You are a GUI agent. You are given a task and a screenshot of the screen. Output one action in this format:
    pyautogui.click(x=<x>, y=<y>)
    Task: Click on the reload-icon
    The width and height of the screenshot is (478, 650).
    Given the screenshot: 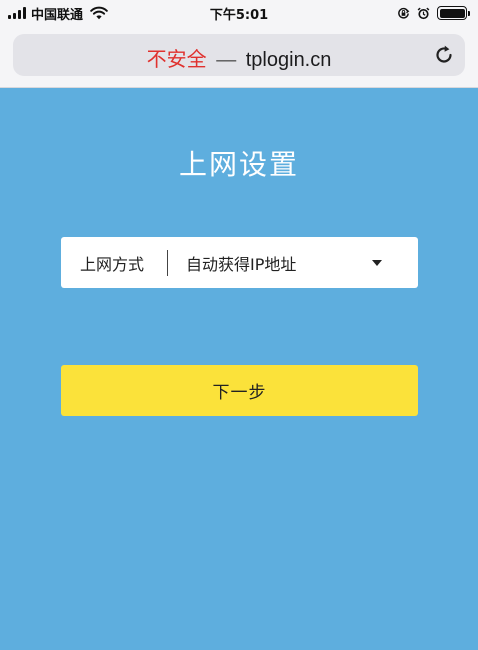 What is the action you would take?
    pyautogui.click(x=444, y=55)
    